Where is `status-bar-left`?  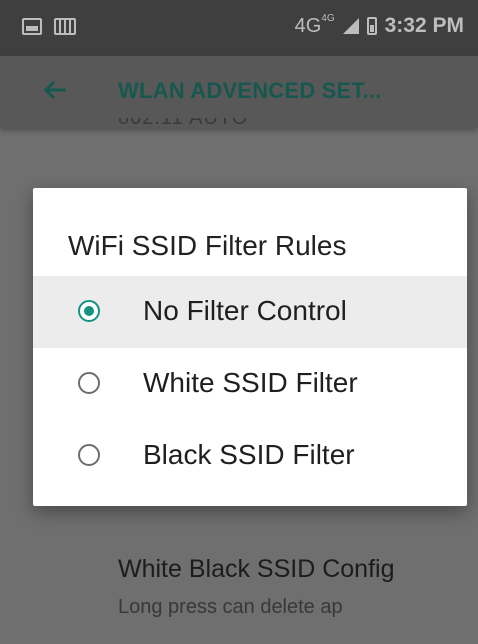 status-bar-left is located at coordinates (49, 26).